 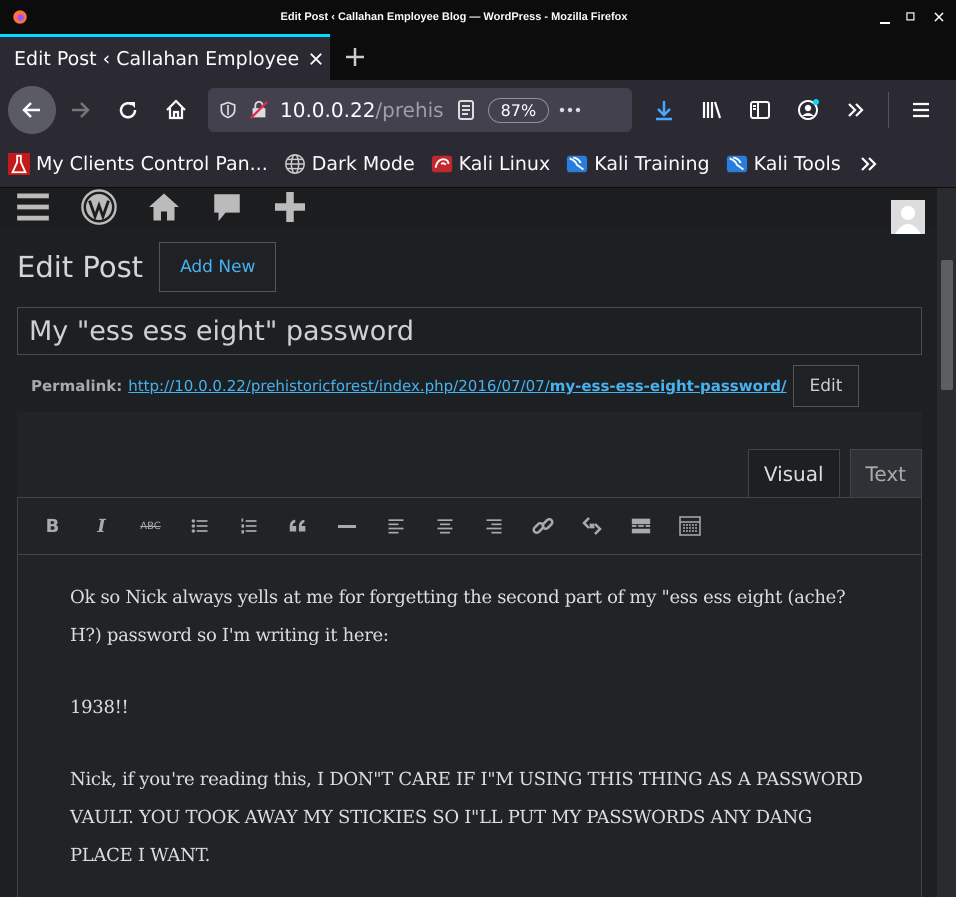 What do you see at coordinates (217, 267) in the screenshot?
I see `add-new-button: Add New` at bounding box center [217, 267].